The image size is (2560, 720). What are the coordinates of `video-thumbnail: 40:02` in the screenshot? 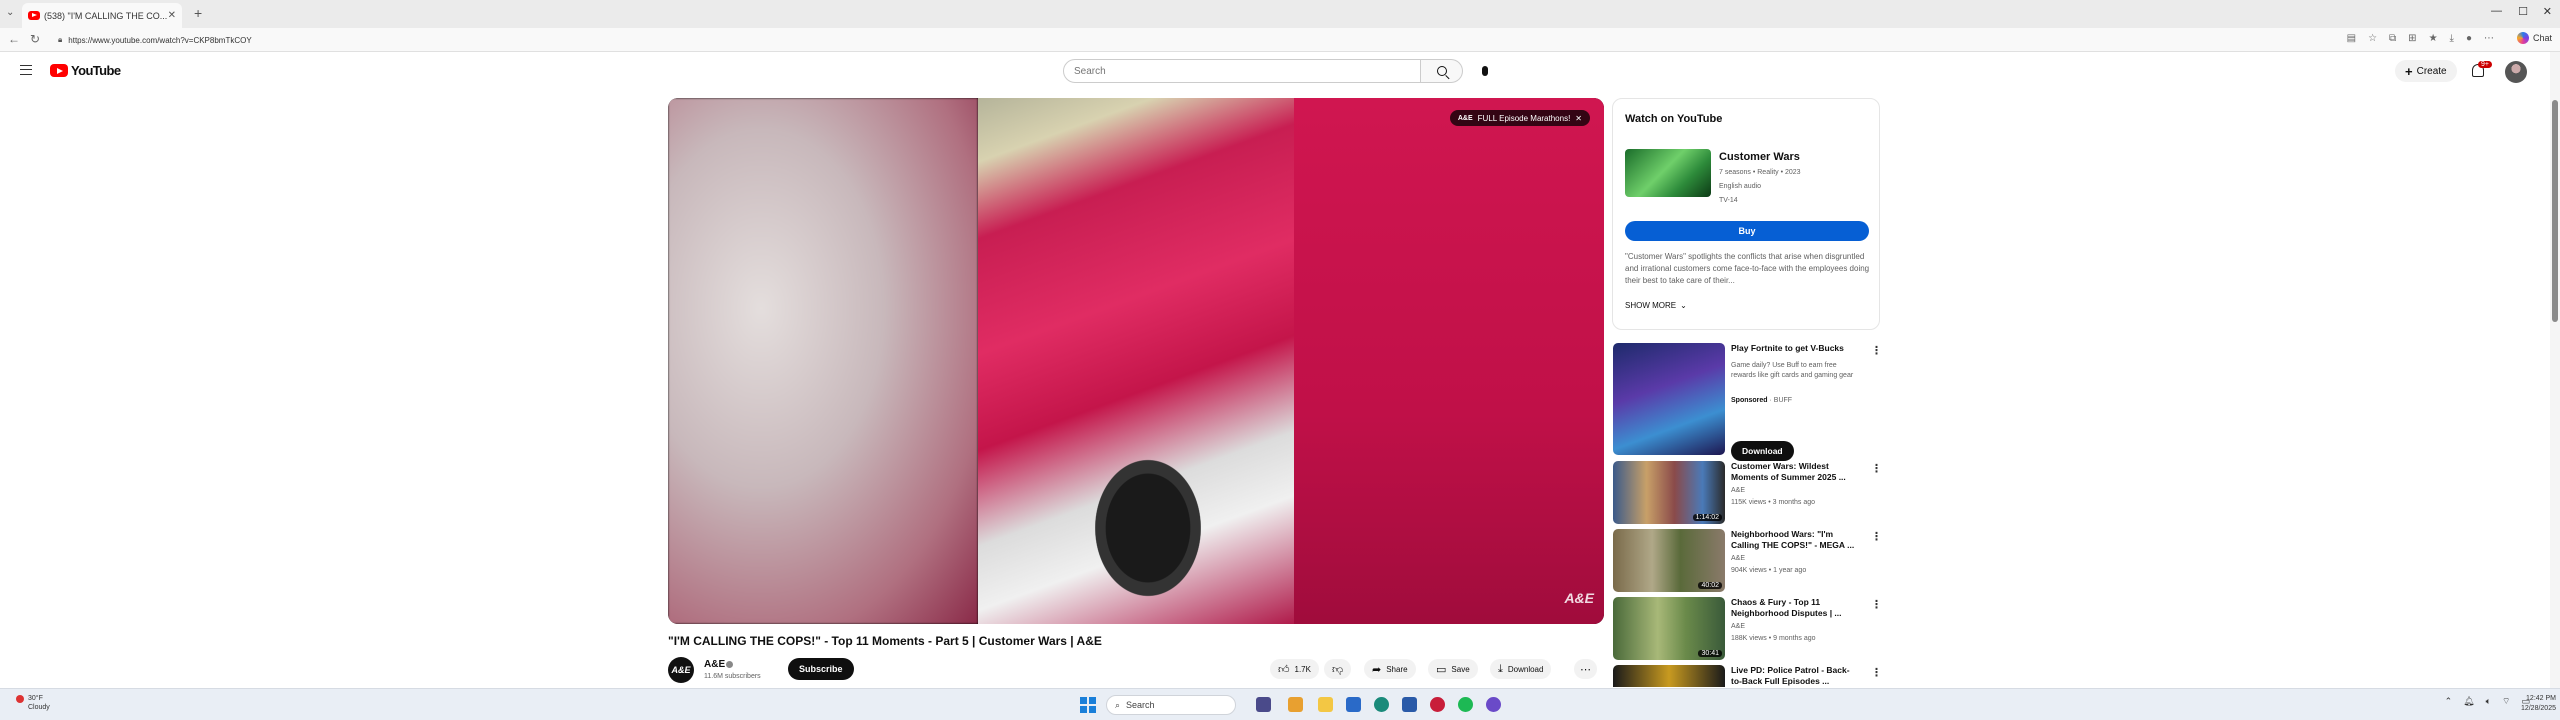 It's located at (1669, 560).